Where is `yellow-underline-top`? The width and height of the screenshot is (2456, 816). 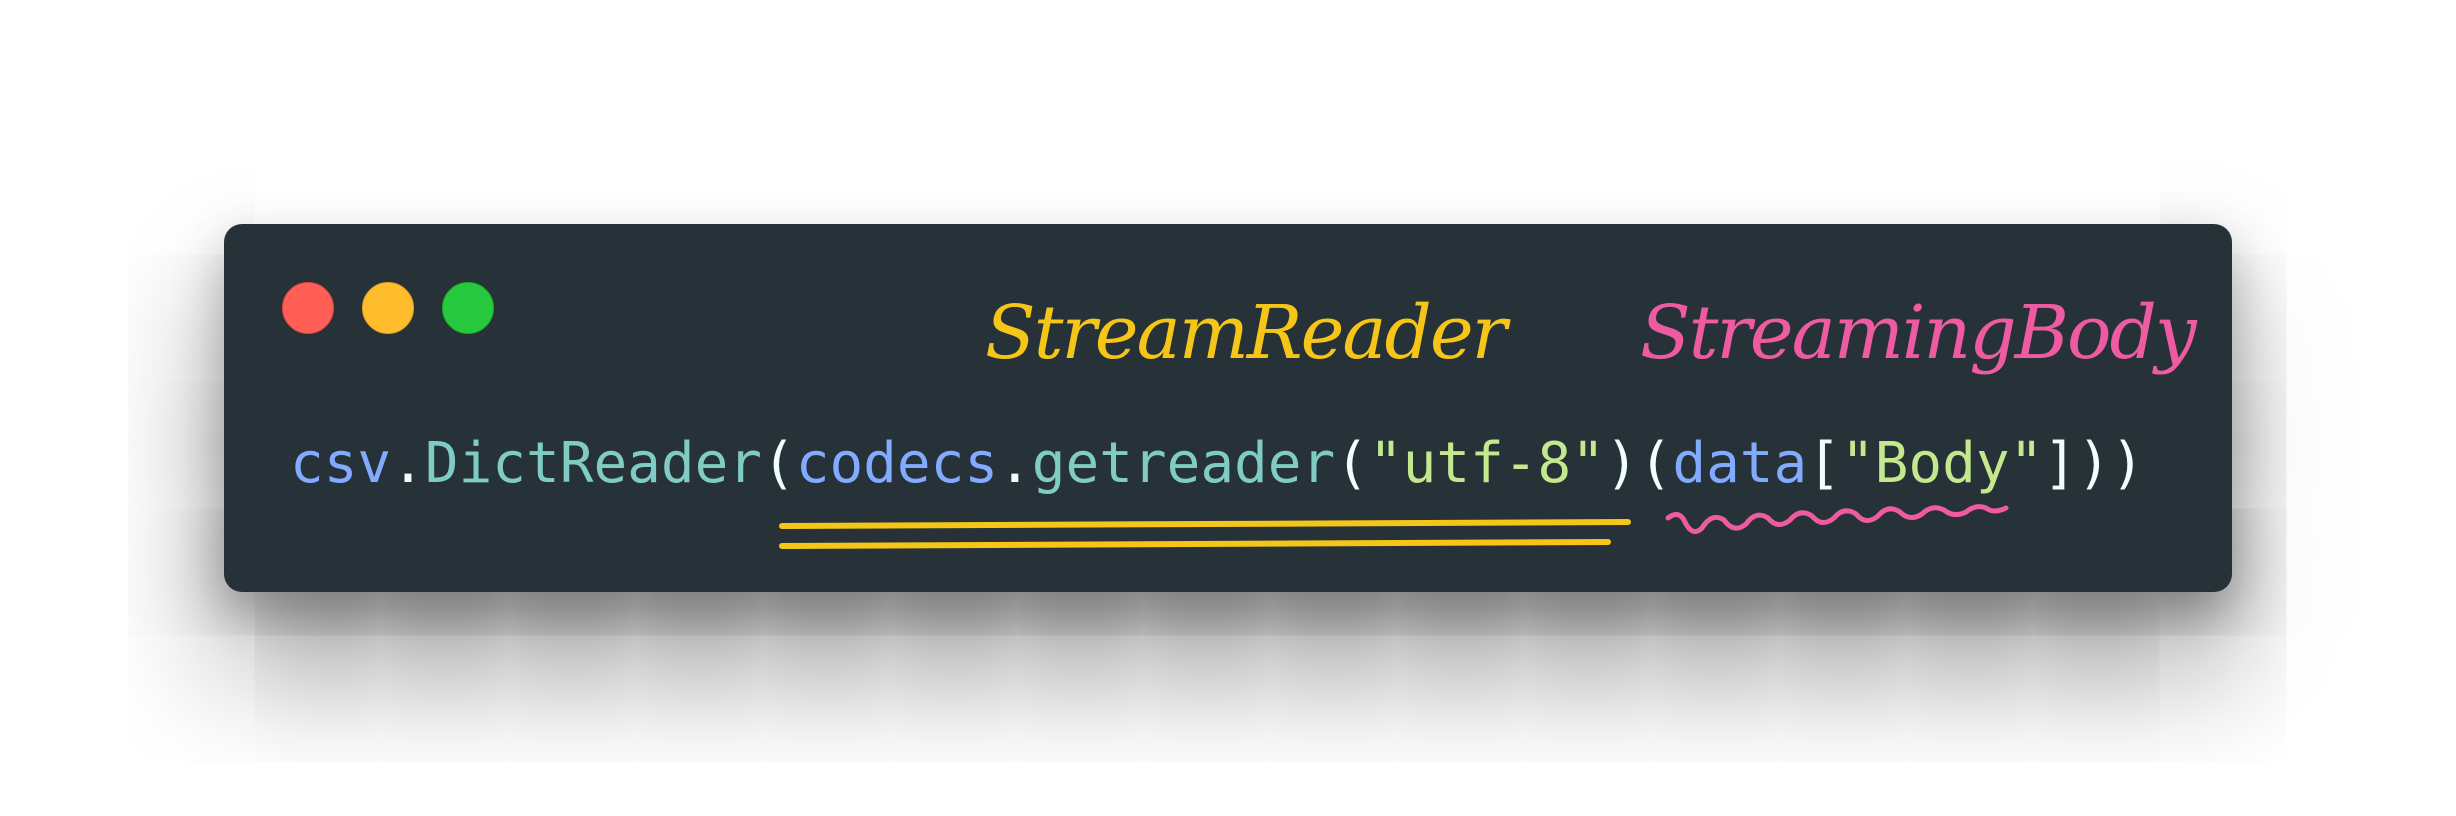 yellow-underline-top is located at coordinates (1205, 524).